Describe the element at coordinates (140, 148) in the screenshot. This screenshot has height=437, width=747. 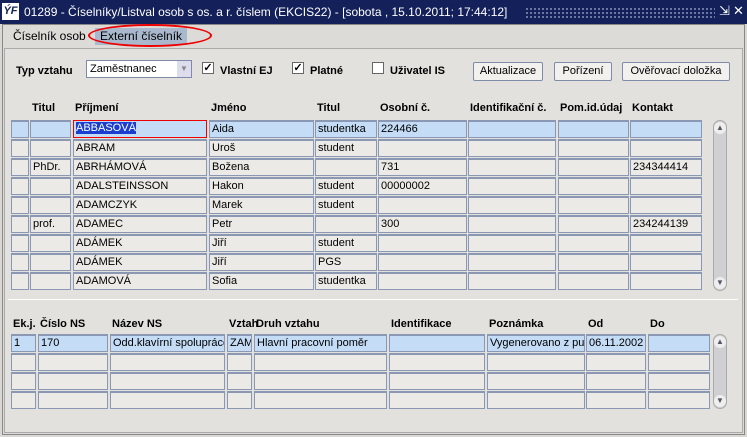
I see `table-cell: ABRAM` at that location.